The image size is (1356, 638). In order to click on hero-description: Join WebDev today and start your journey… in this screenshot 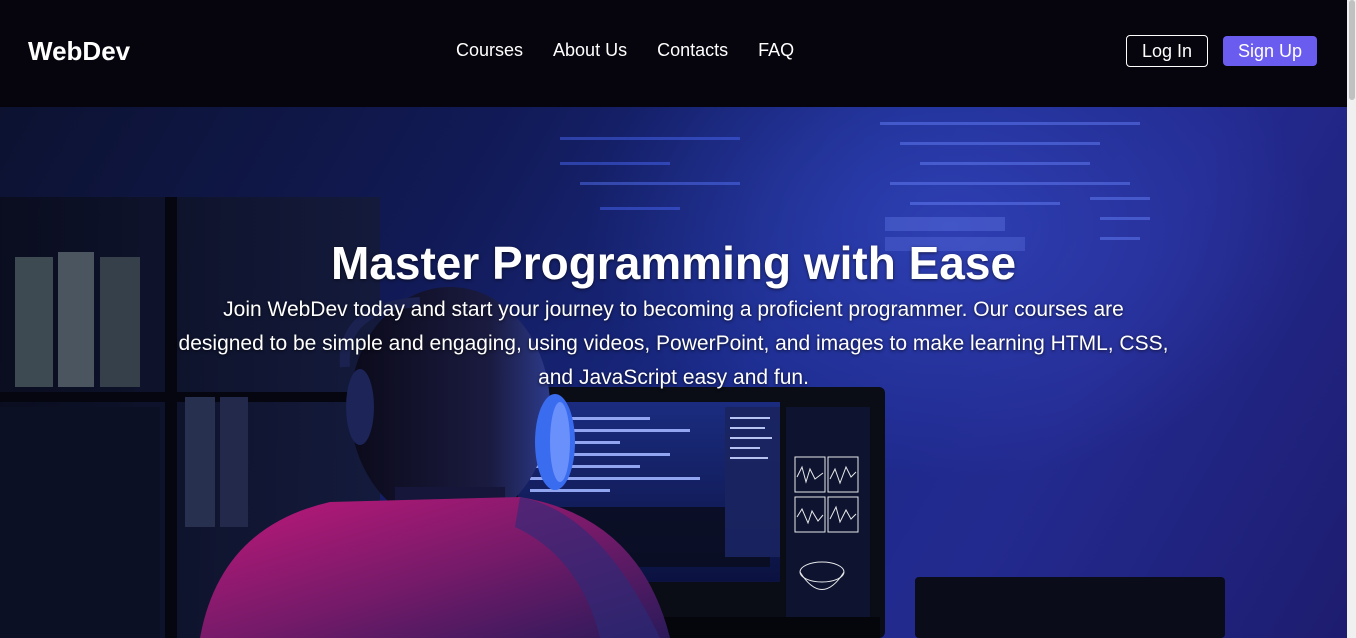, I will do `click(673, 343)`.